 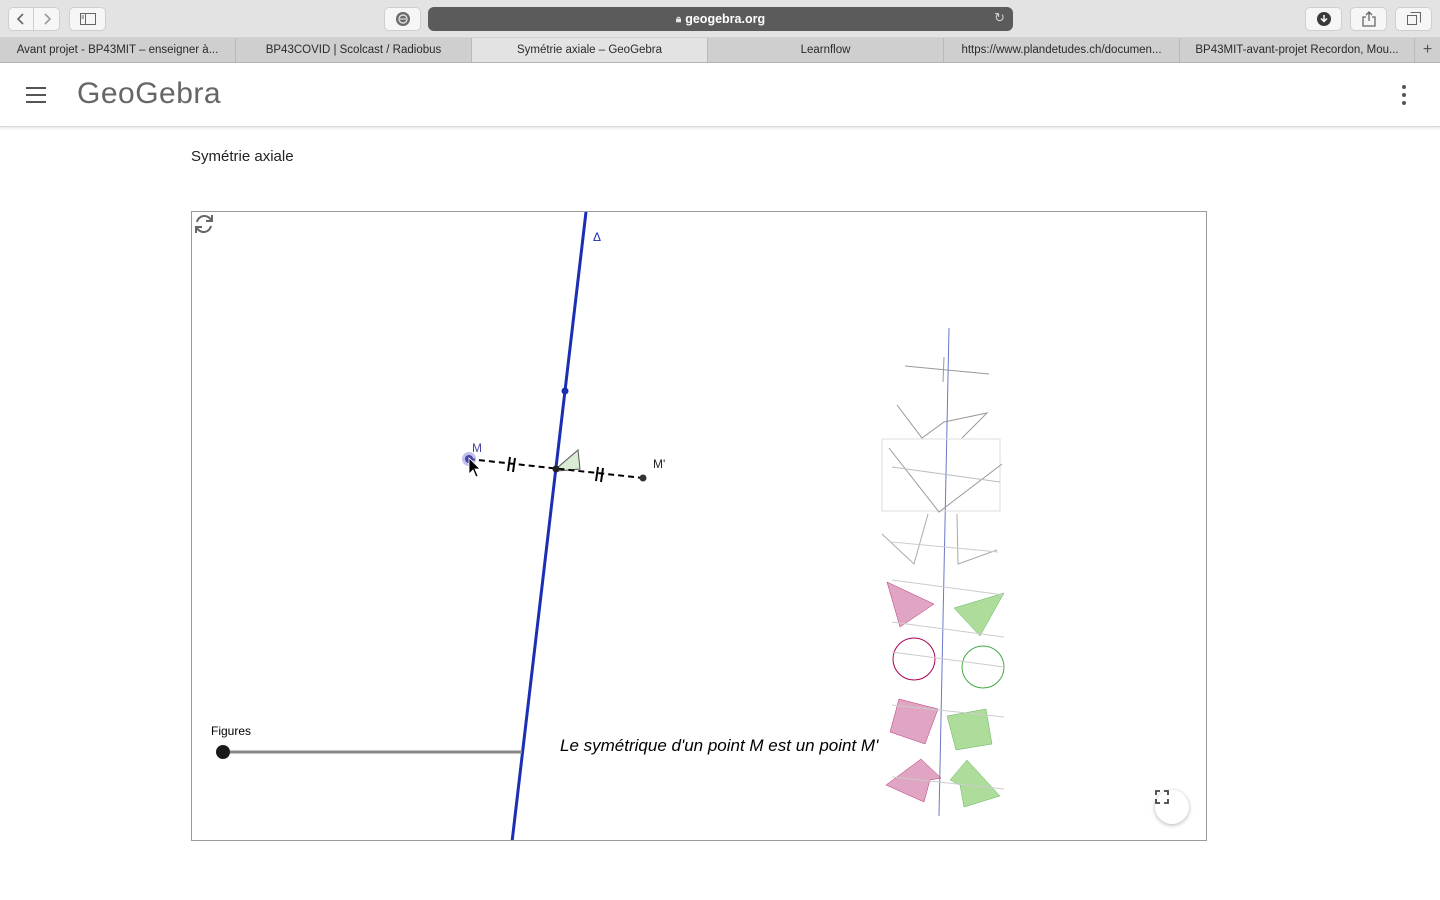 I want to click on tab-bp43covid: BP43COVID | Scolcast / Radiobus, so click(x=354, y=50).